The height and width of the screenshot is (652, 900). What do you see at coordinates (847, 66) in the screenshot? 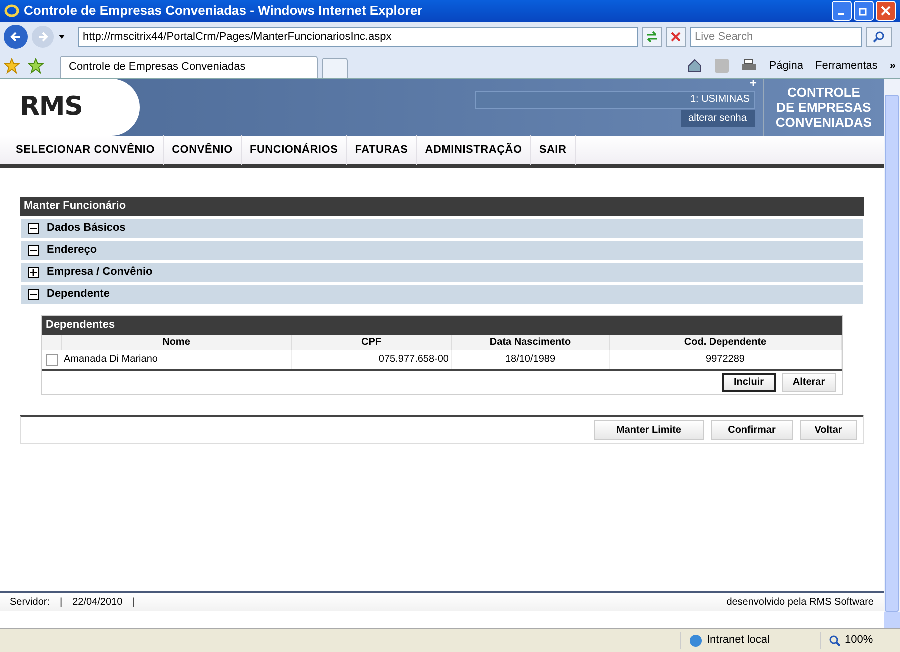
I see `tools-menu: Ferramentas` at bounding box center [847, 66].